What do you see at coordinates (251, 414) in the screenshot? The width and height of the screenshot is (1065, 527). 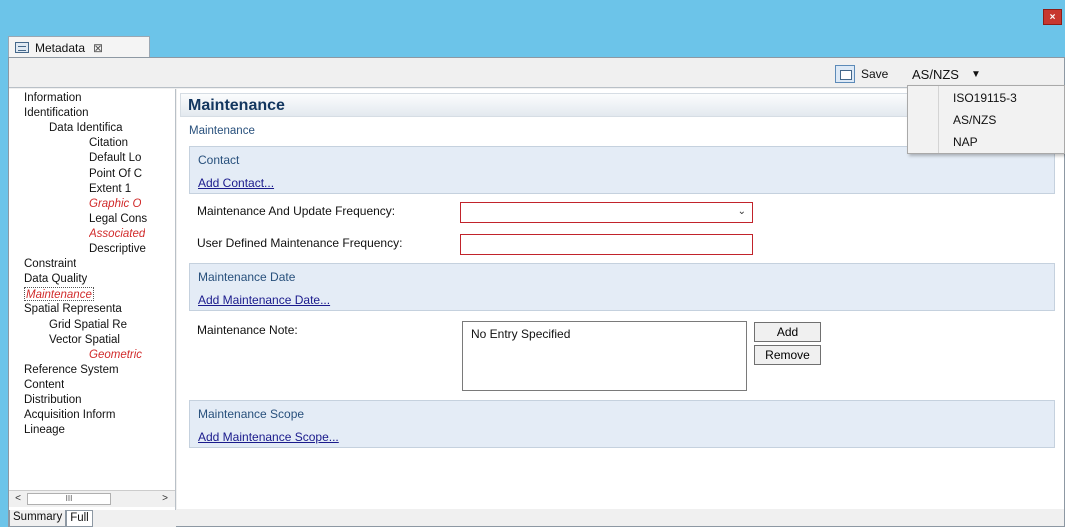 I see `maintenance-scope-title: Maintenance Scope` at bounding box center [251, 414].